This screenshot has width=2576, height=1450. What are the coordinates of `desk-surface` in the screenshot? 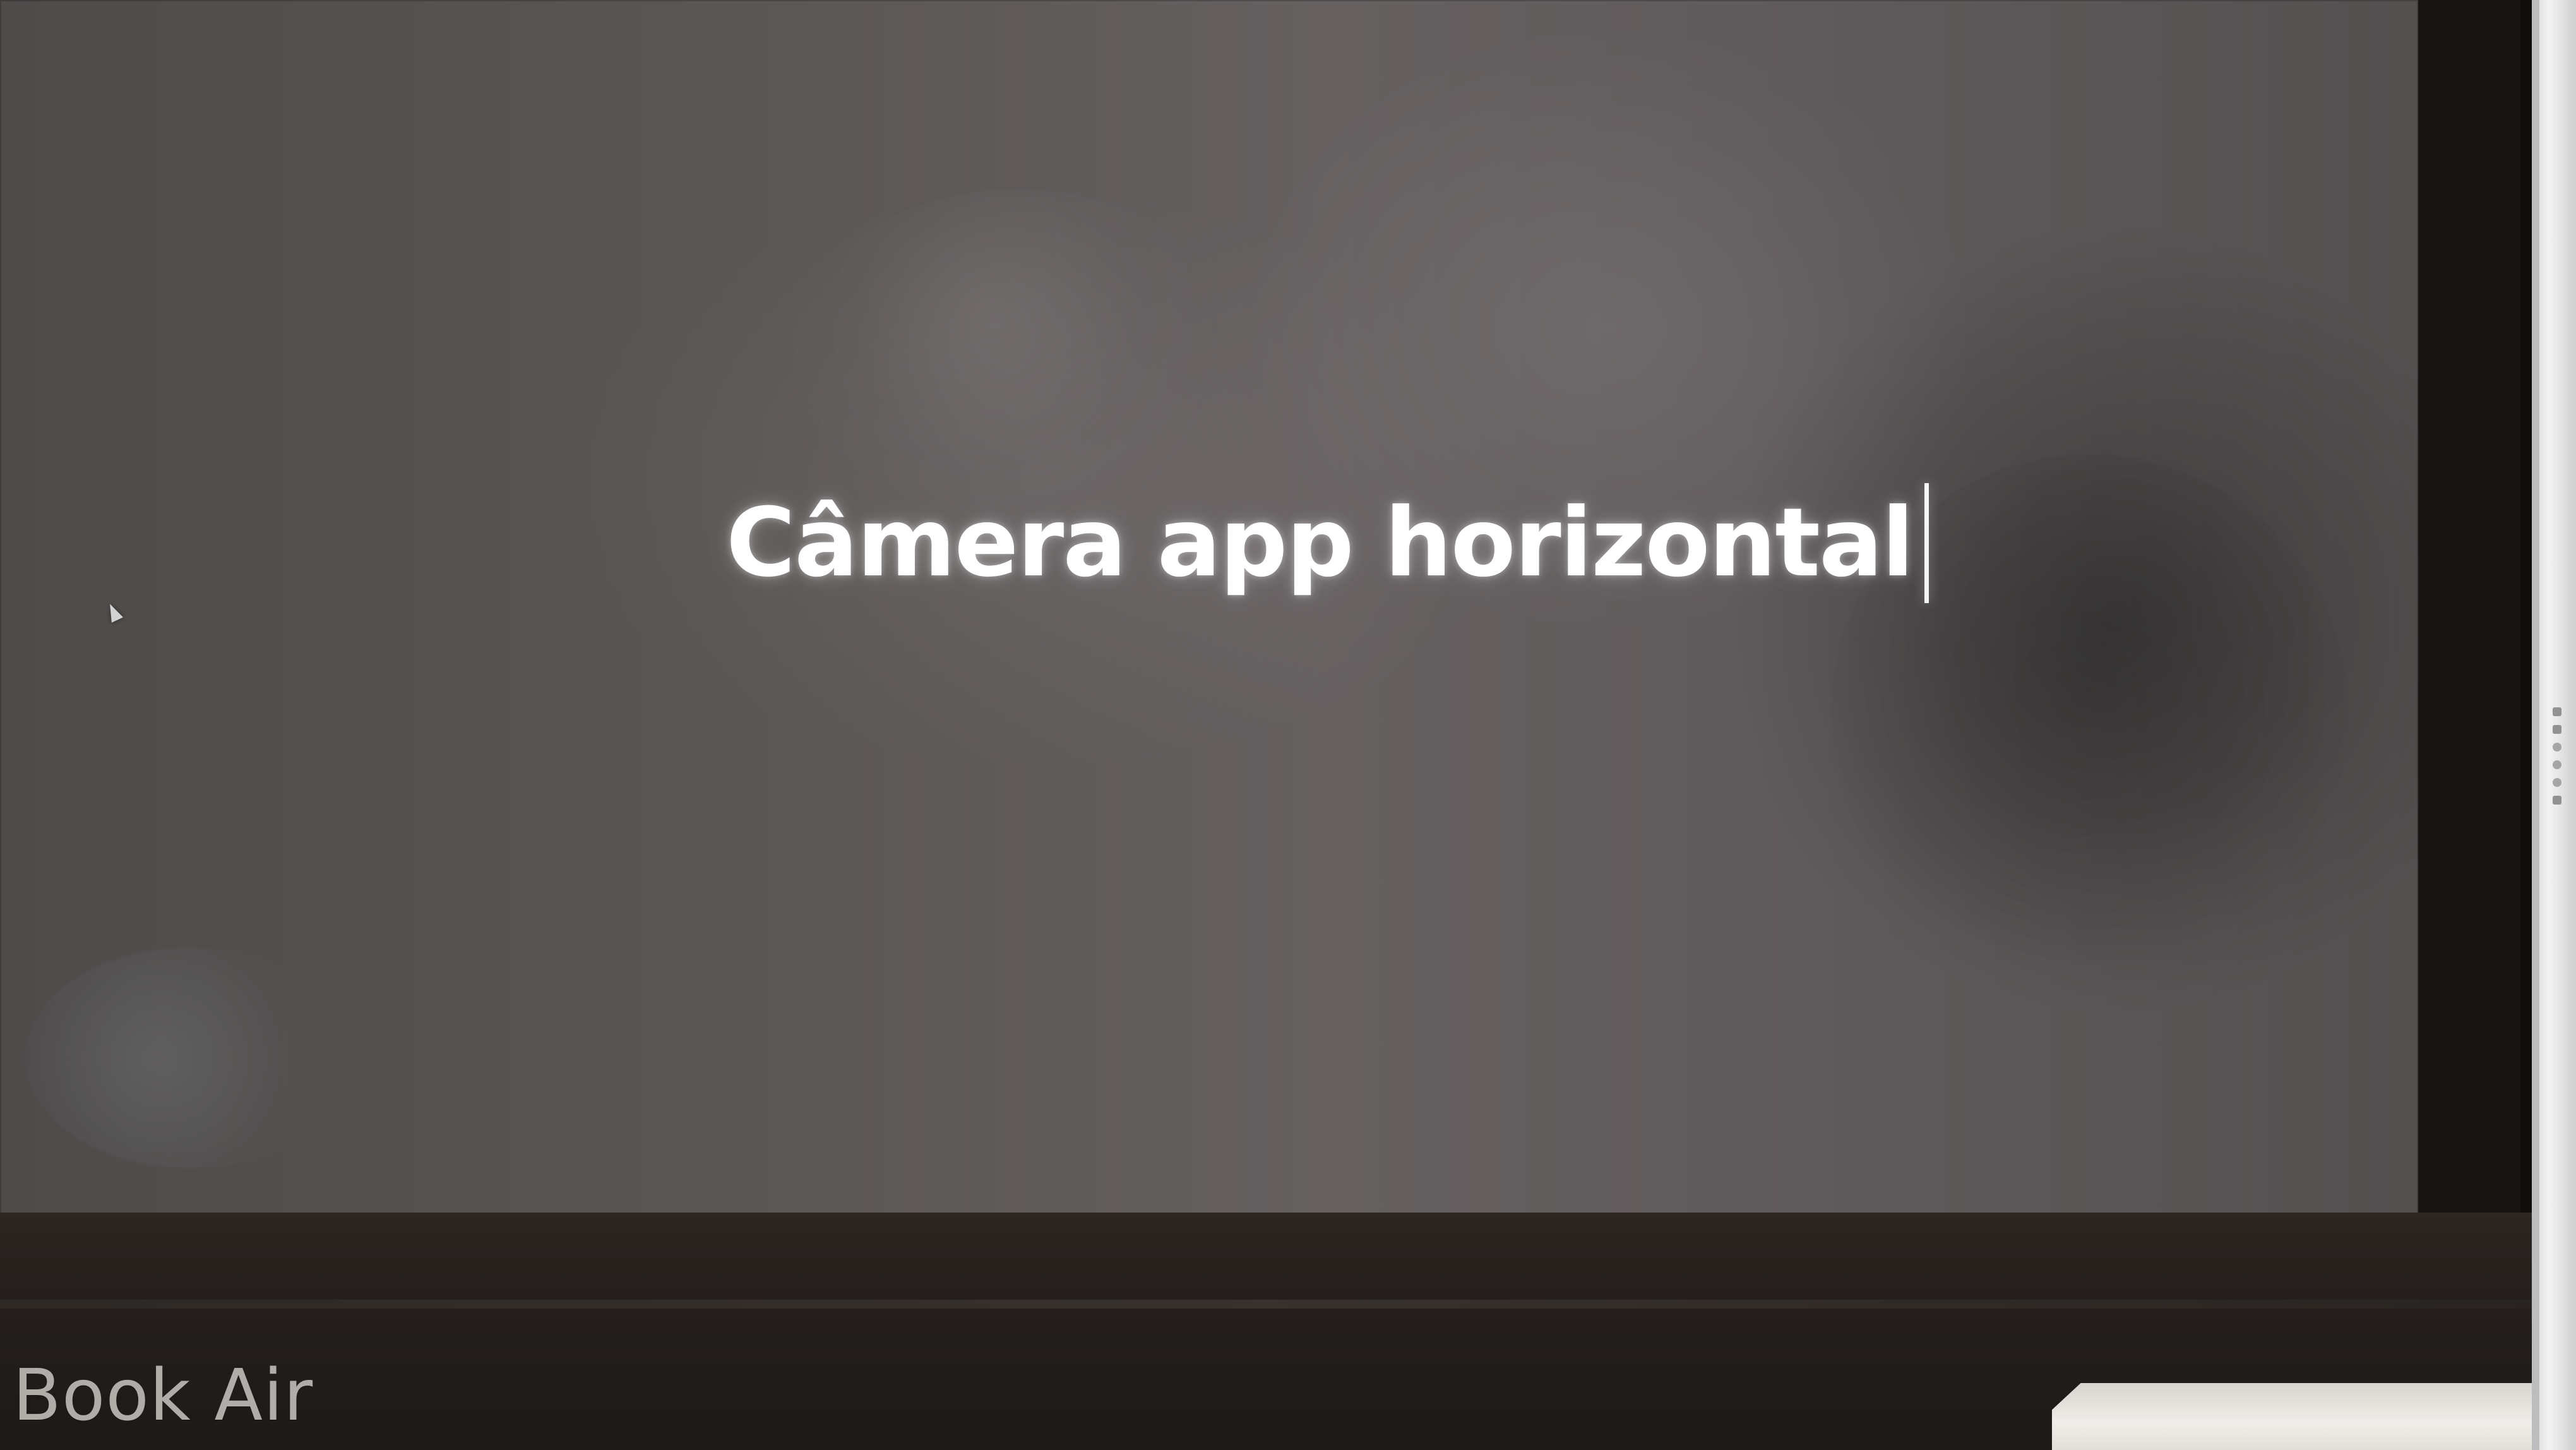 It's located at (2292, 1416).